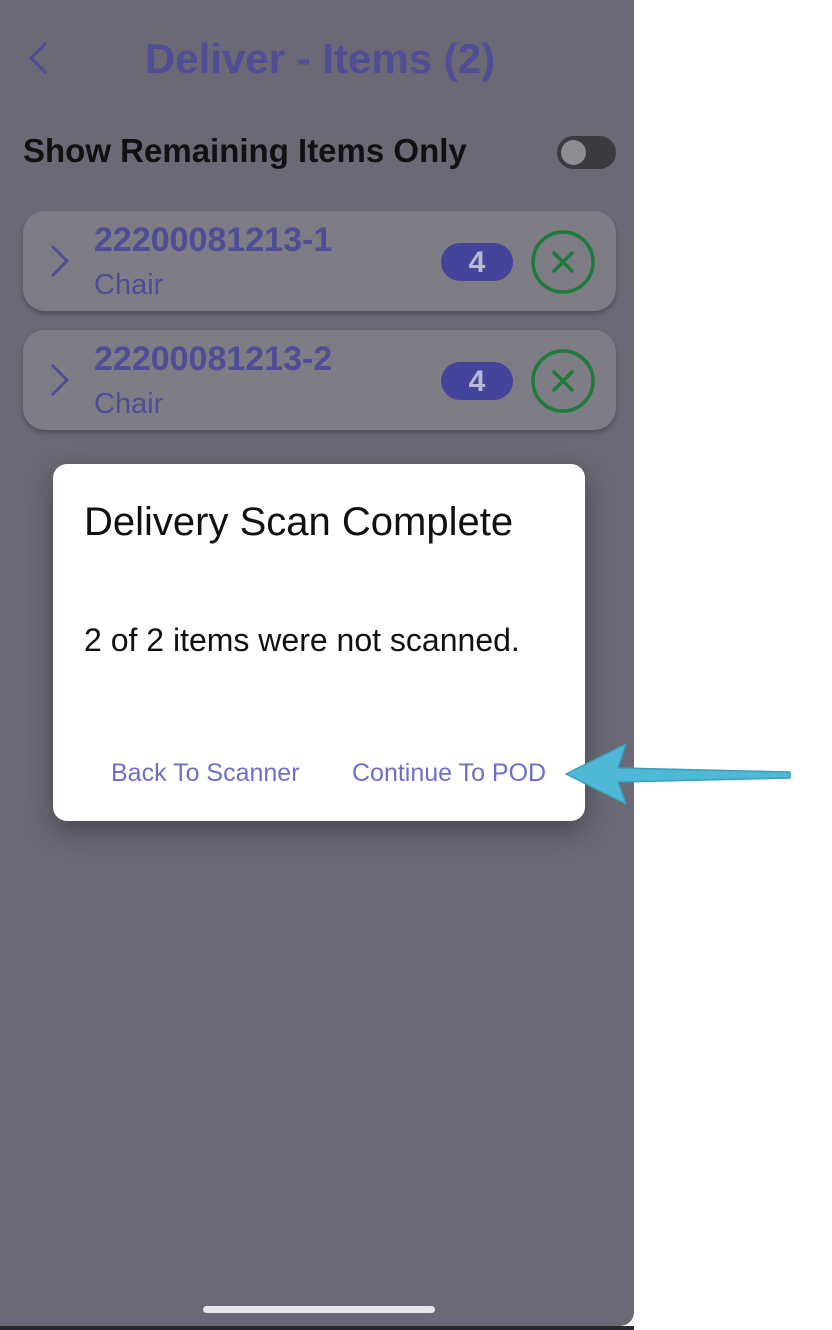 The image size is (832, 1330). I want to click on remaining-items-toggle, so click(586, 152).